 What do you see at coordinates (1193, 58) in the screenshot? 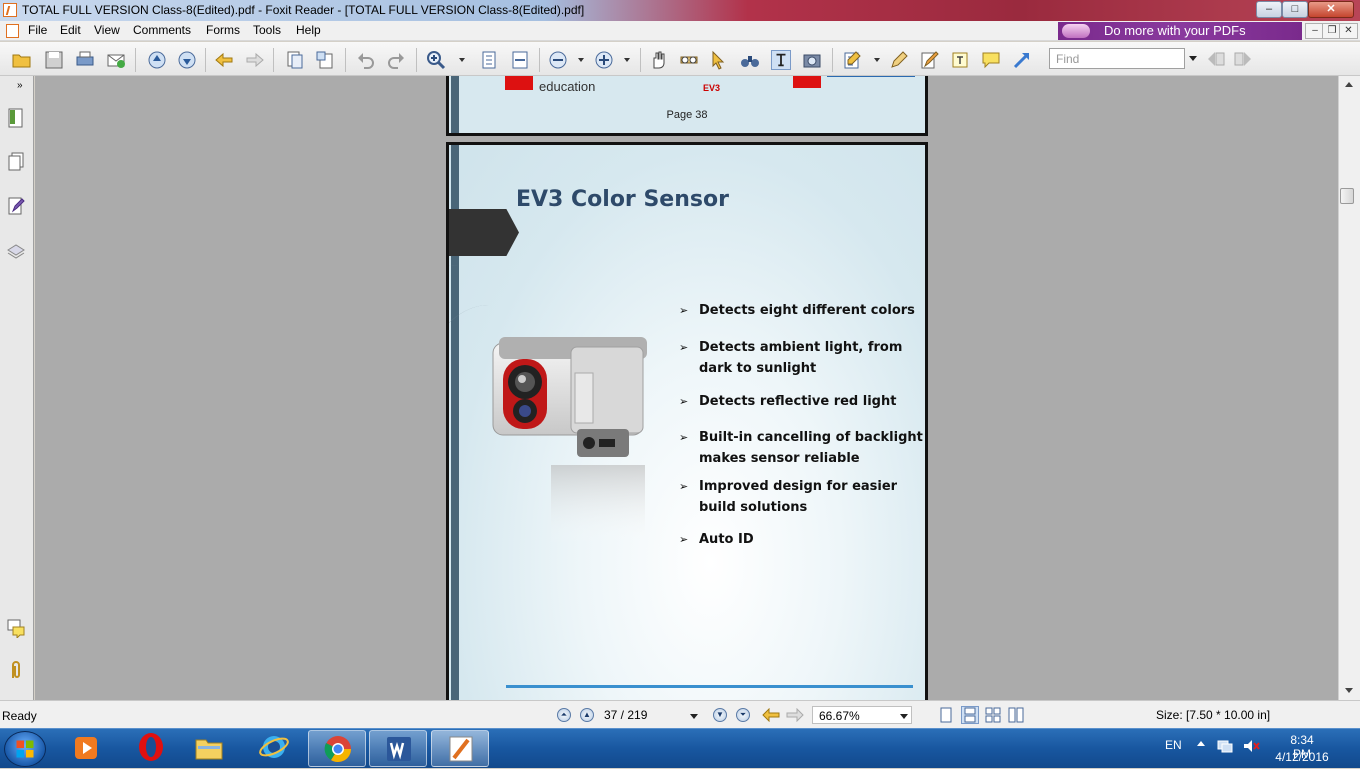
I see `find-dropdown-arrow-icon` at bounding box center [1193, 58].